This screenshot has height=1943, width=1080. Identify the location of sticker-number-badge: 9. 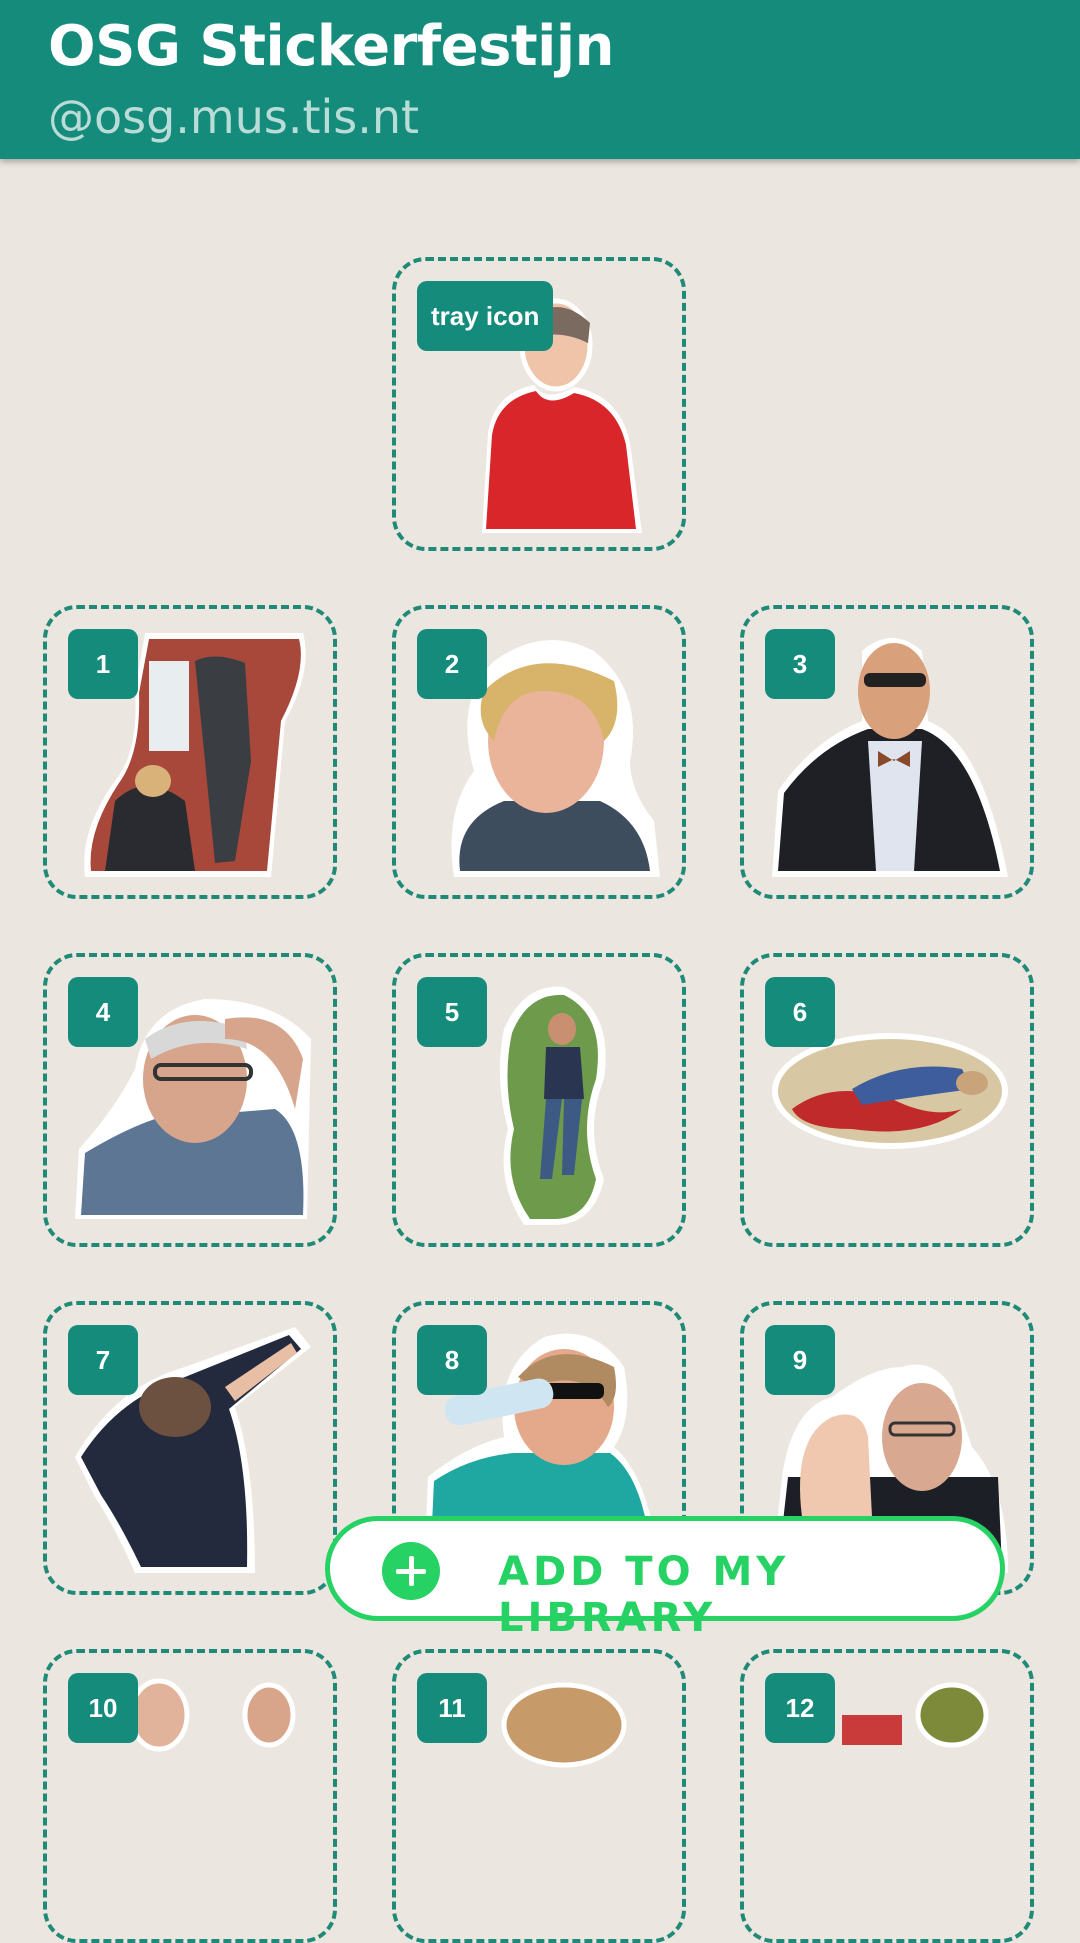
(800, 1360).